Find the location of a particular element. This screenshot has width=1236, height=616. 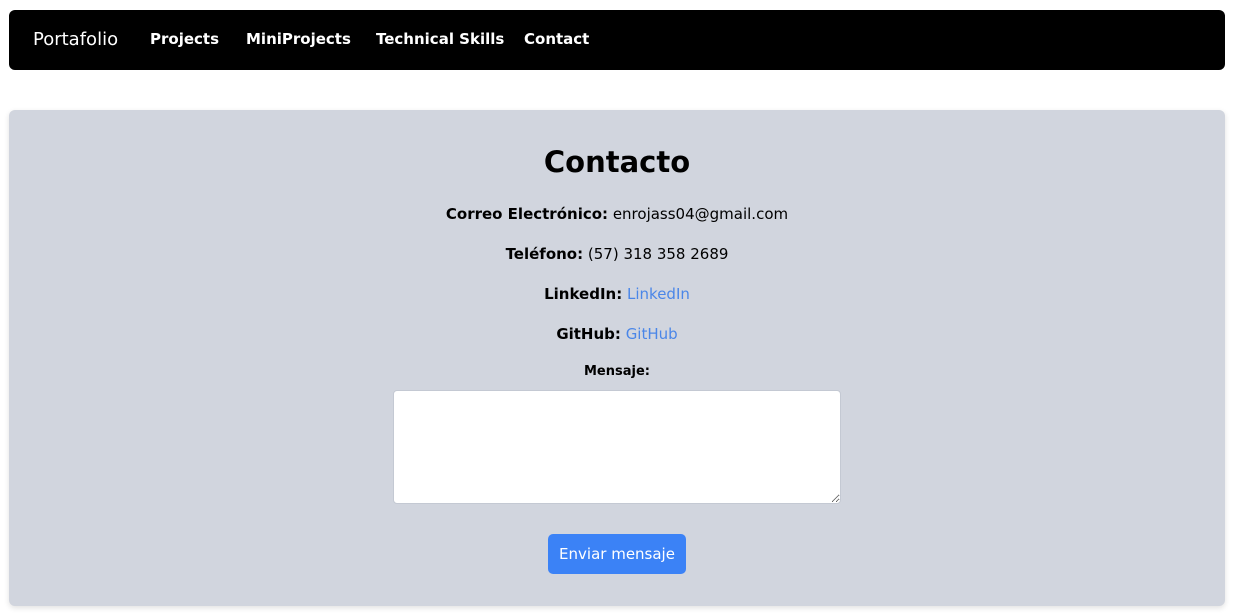

email-value: enrojass04@gmail.com is located at coordinates (700, 214).